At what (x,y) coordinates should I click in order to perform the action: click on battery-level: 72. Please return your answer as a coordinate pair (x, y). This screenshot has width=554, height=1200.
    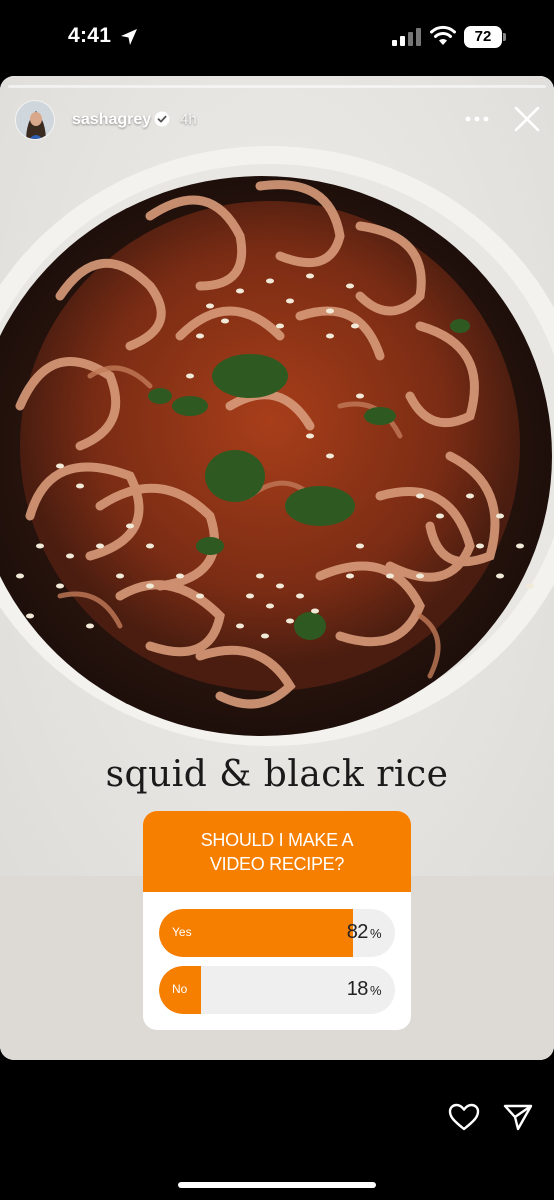
    Looking at the image, I should click on (483, 37).